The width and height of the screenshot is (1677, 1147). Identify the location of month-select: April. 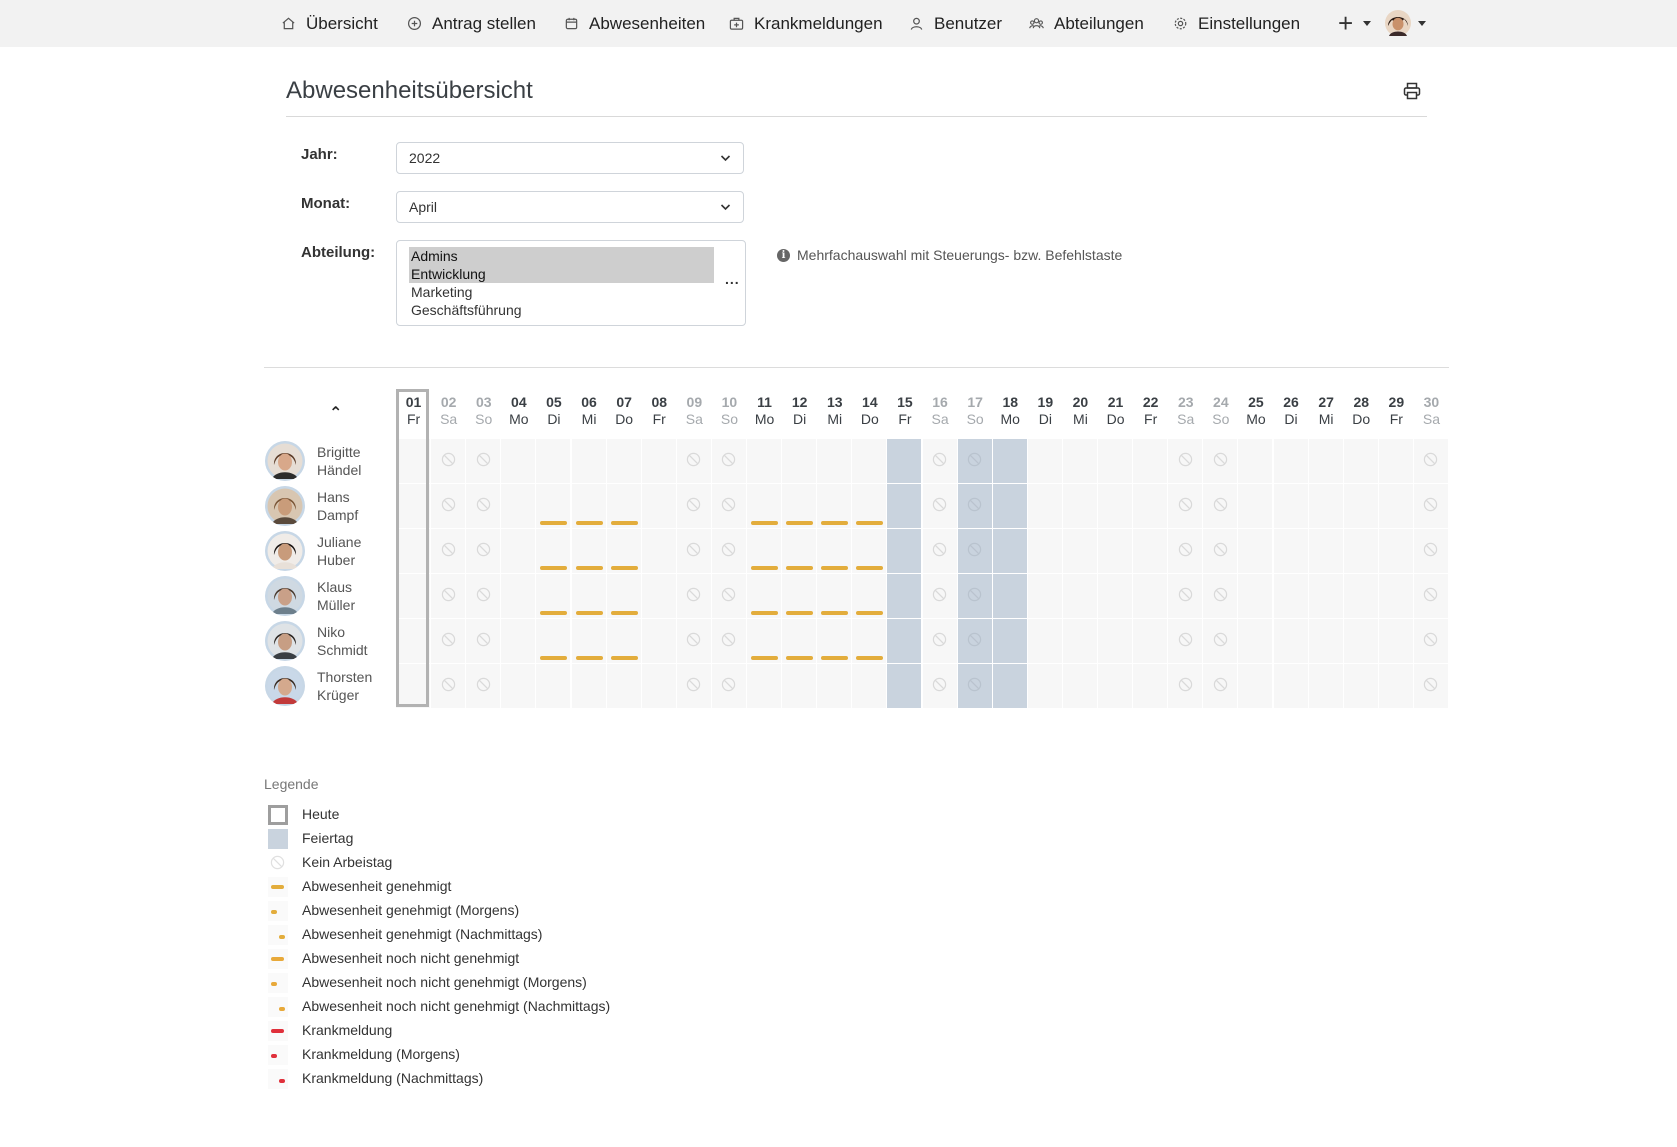
(570, 207).